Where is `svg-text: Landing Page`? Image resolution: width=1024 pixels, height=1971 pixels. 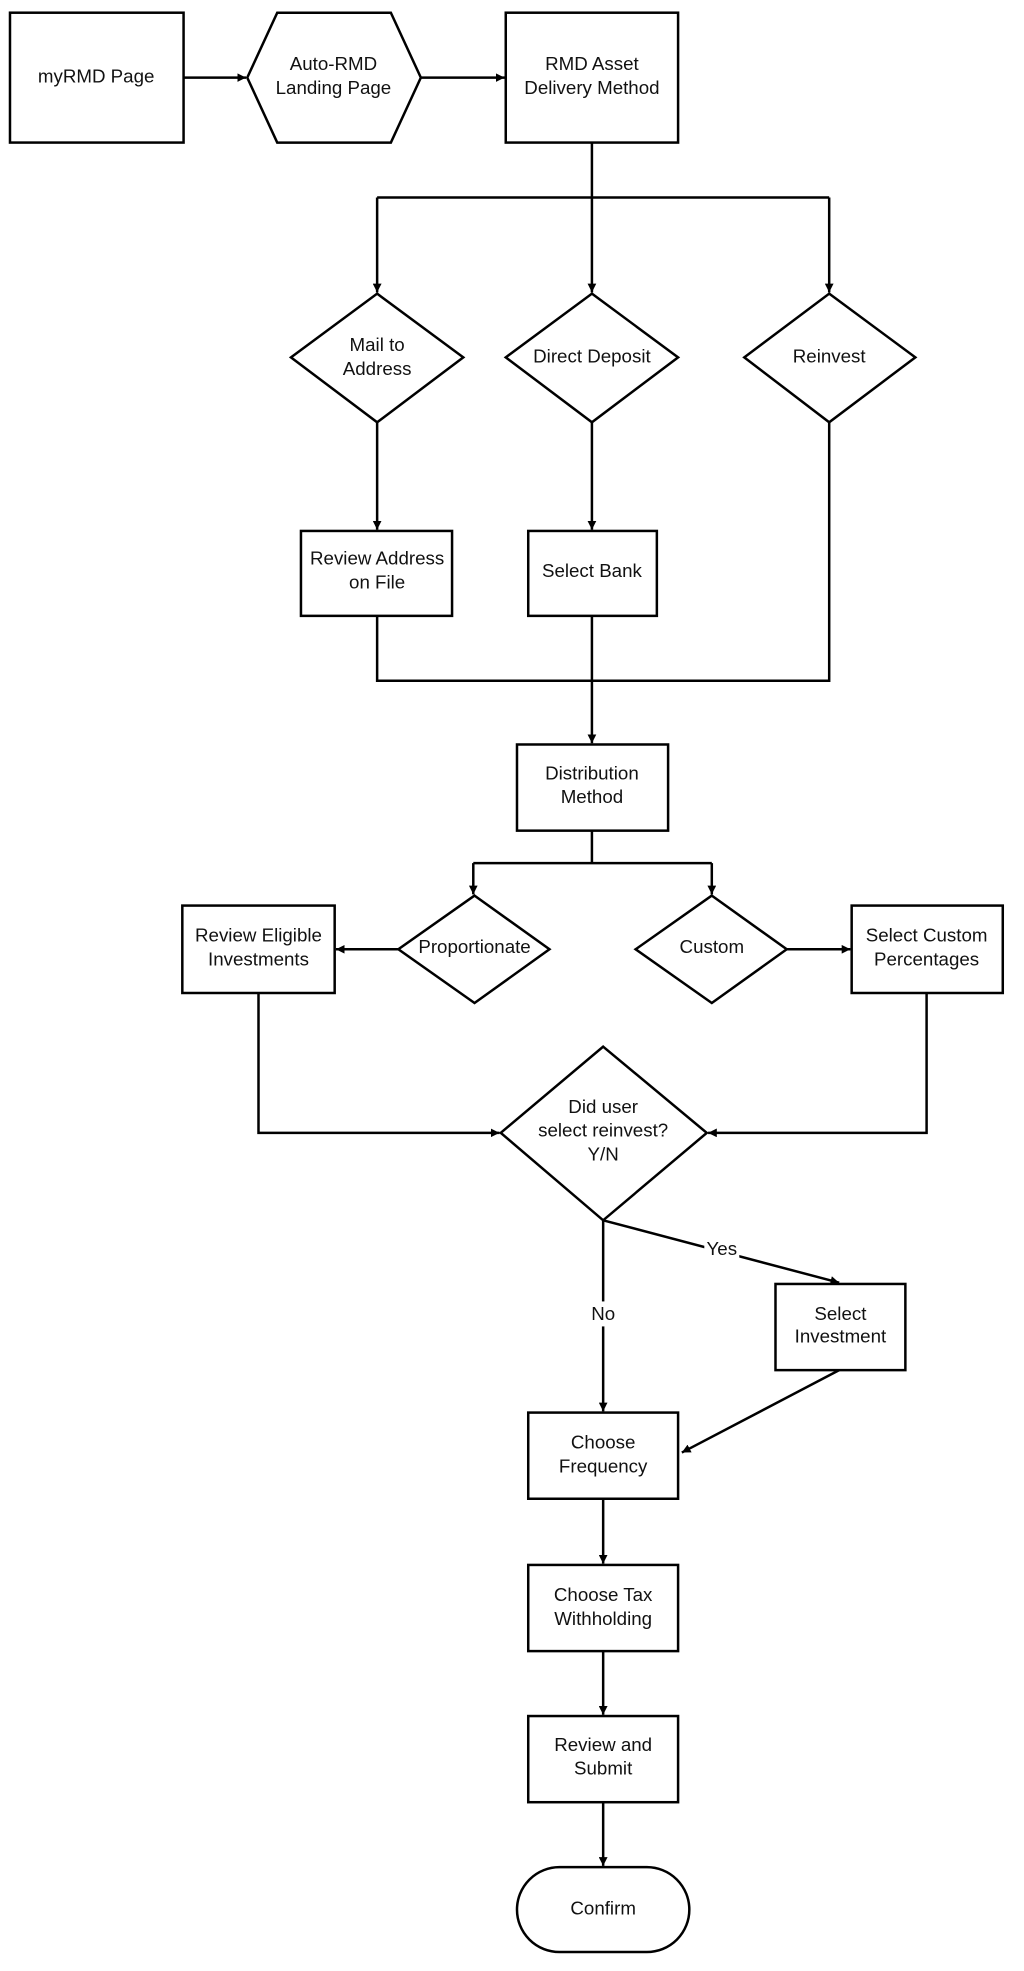 svg-text: Landing Page is located at coordinates (334, 87).